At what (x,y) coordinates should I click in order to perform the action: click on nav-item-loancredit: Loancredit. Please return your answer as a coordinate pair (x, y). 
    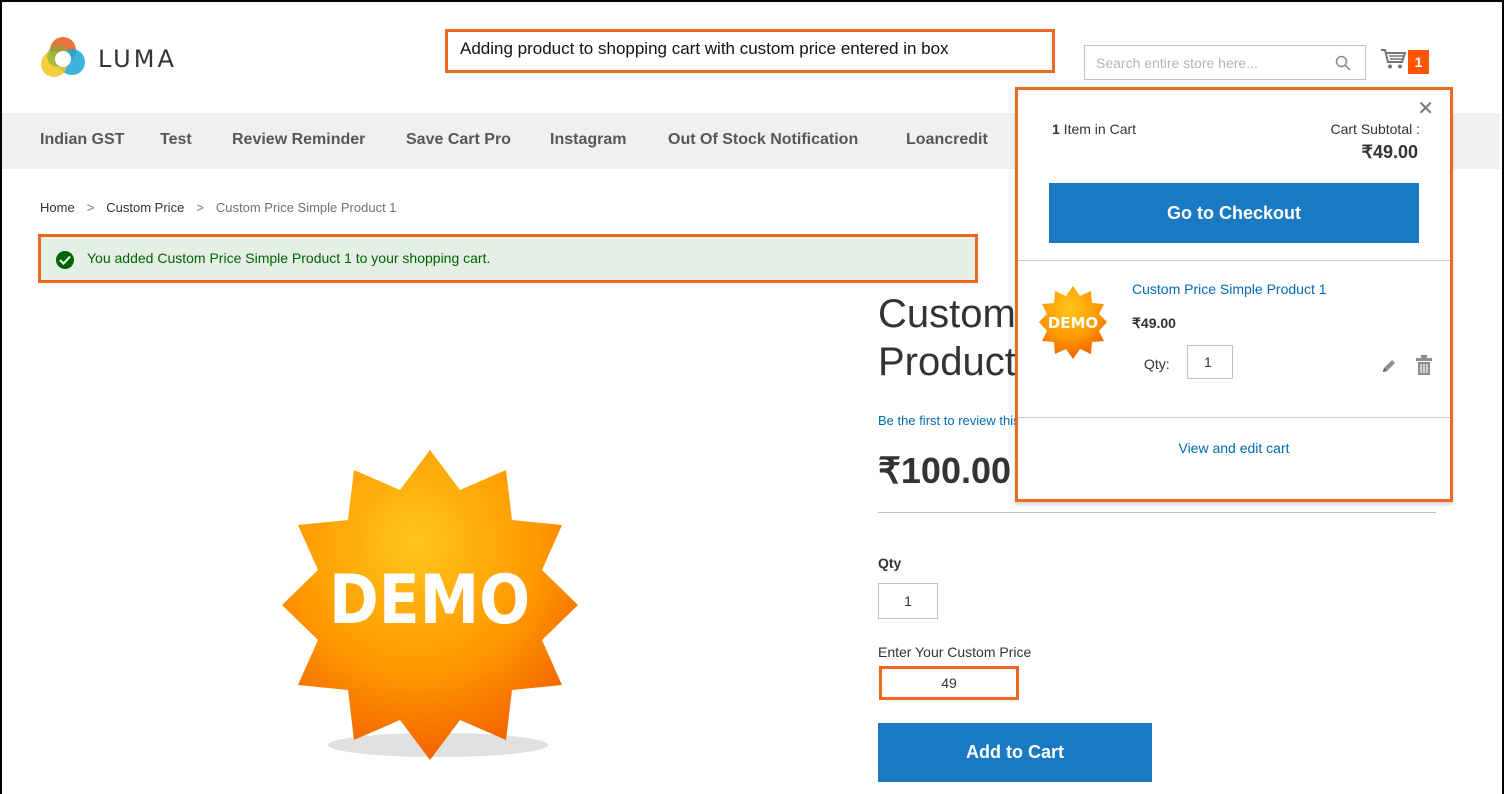
    Looking at the image, I should click on (947, 140).